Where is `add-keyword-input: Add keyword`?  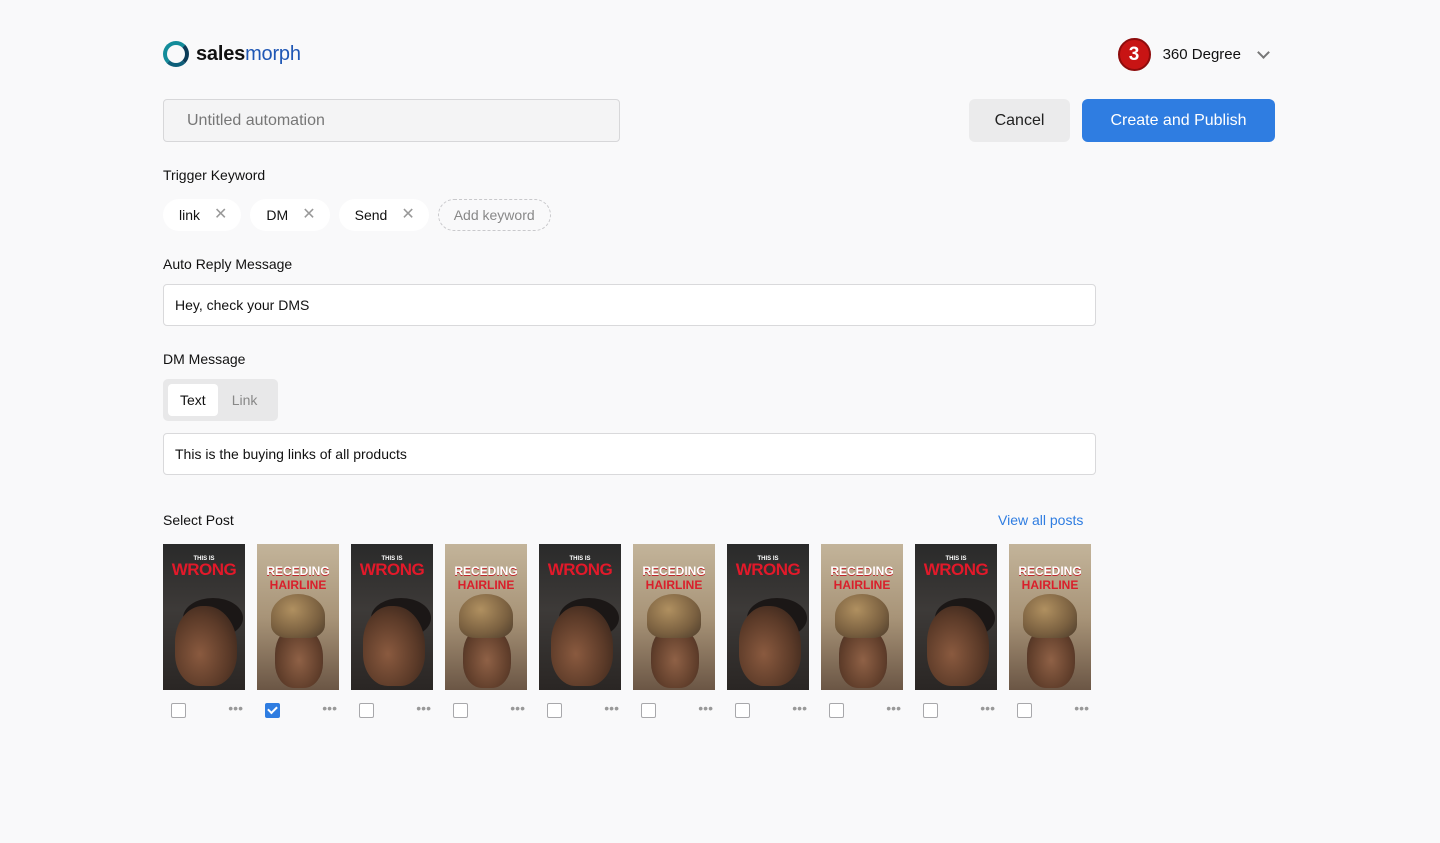 add-keyword-input: Add keyword is located at coordinates (494, 215).